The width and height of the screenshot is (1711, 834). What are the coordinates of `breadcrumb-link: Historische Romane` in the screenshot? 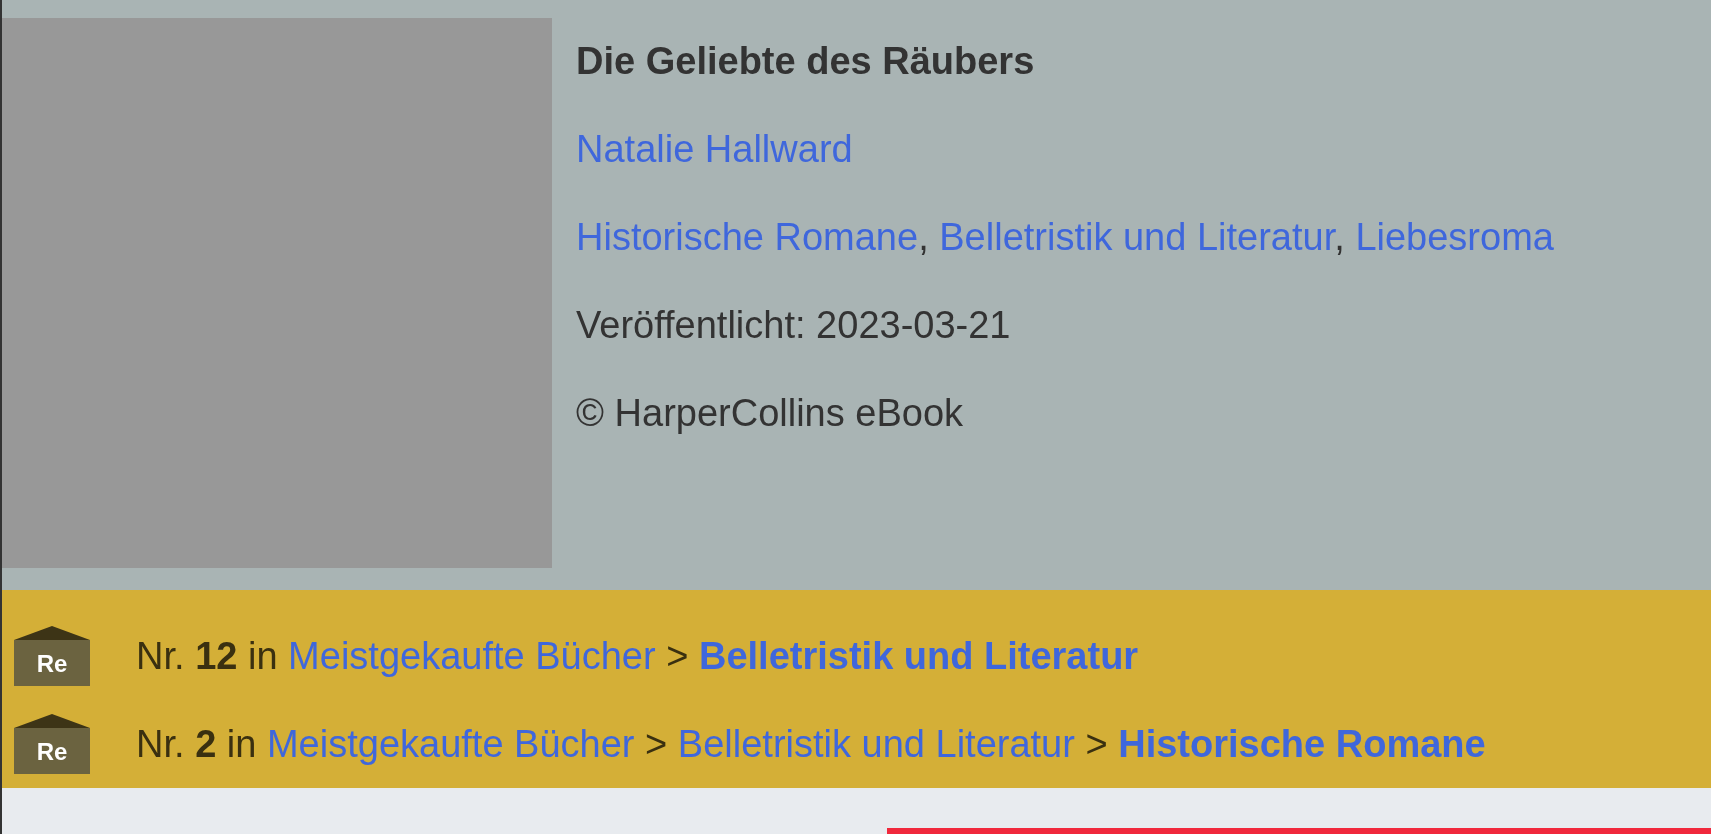 It's located at (1302, 743).